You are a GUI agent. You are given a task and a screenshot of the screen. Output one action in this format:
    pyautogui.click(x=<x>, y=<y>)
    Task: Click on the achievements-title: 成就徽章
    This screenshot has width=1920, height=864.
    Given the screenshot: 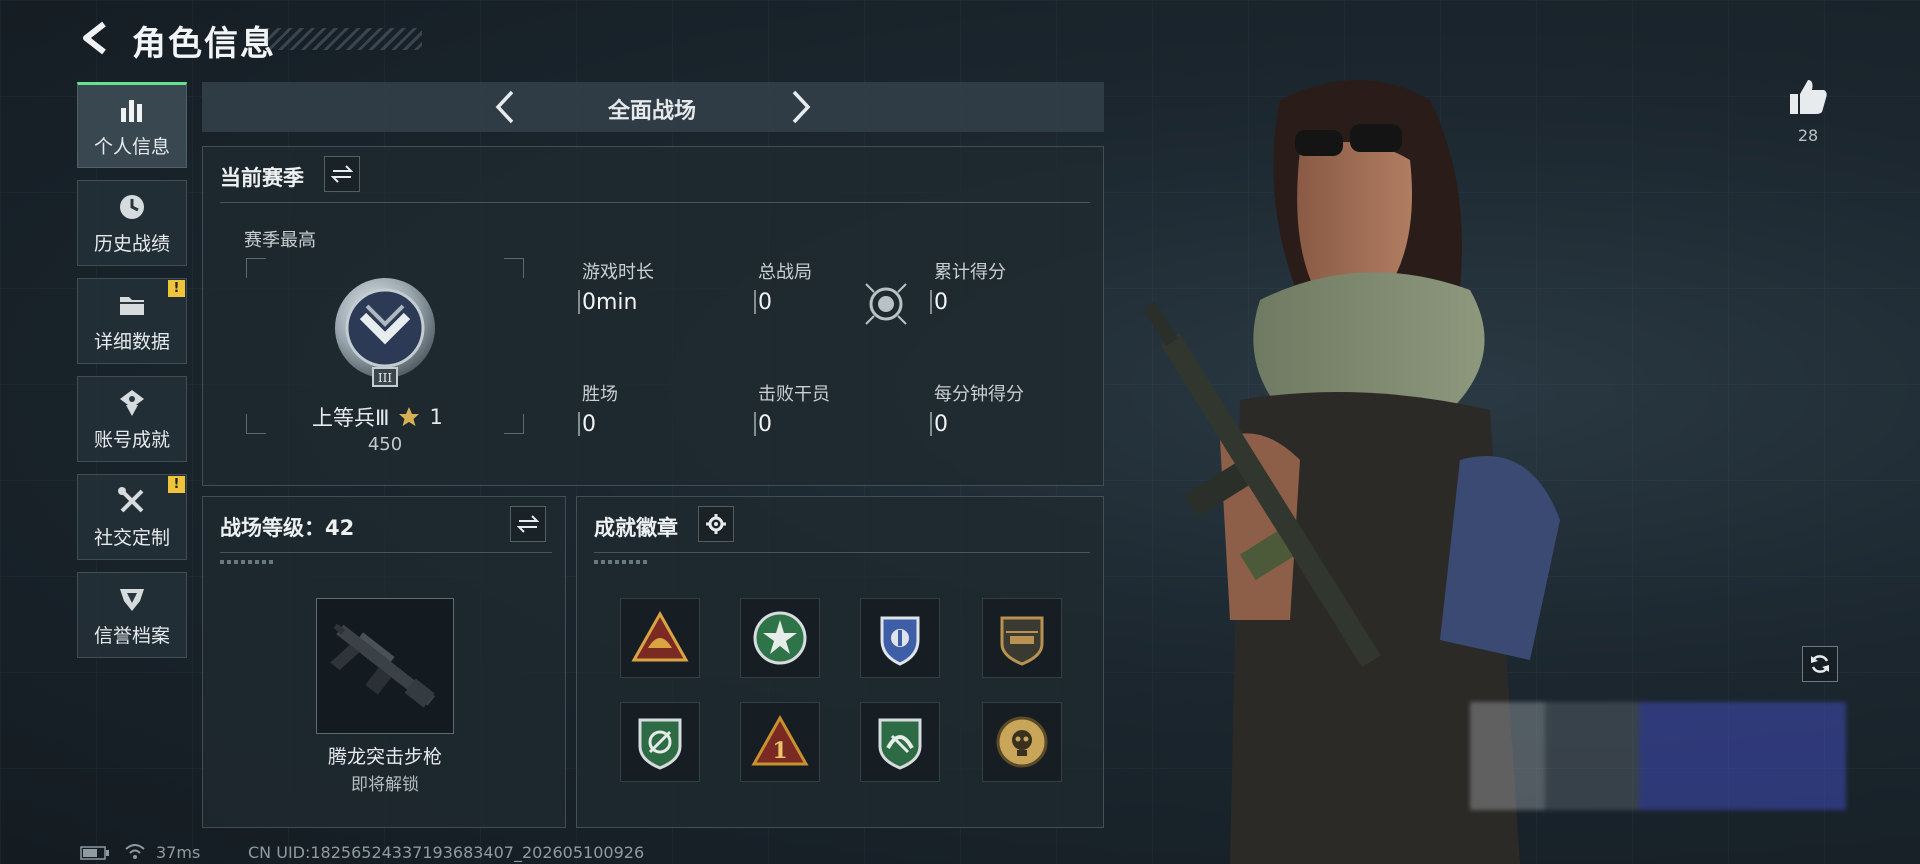 What is the action you would take?
    pyautogui.click(x=636, y=528)
    